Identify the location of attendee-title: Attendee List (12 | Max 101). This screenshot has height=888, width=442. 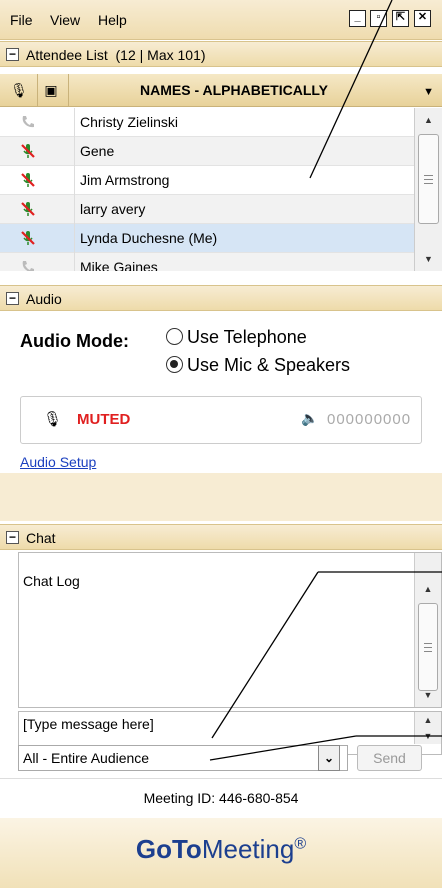
(116, 55).